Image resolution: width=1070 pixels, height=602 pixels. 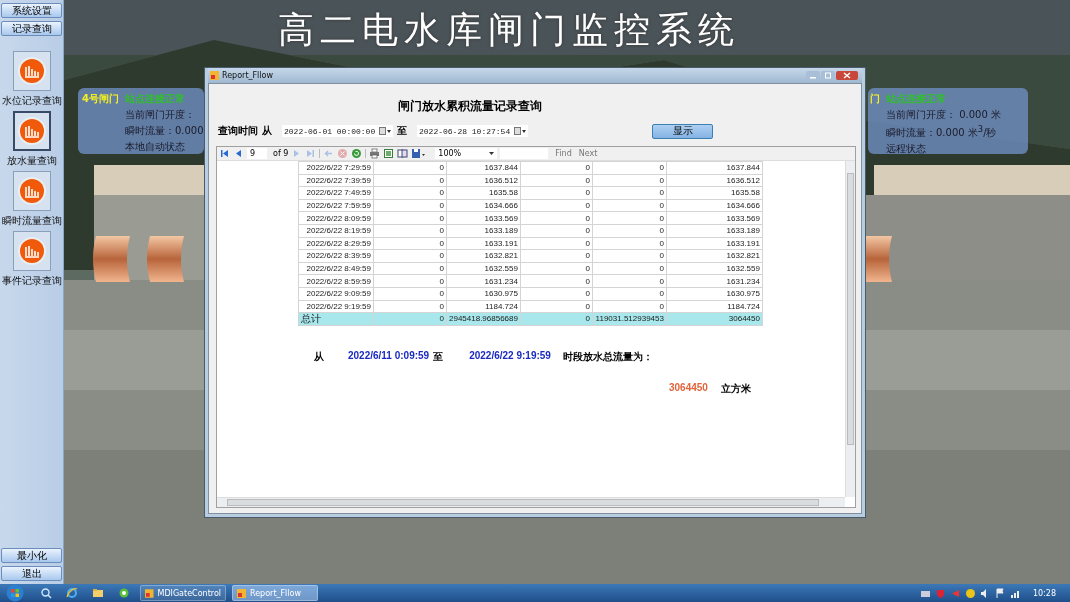 I want to click on page-number-field: 9, so click(x=257, y=153).